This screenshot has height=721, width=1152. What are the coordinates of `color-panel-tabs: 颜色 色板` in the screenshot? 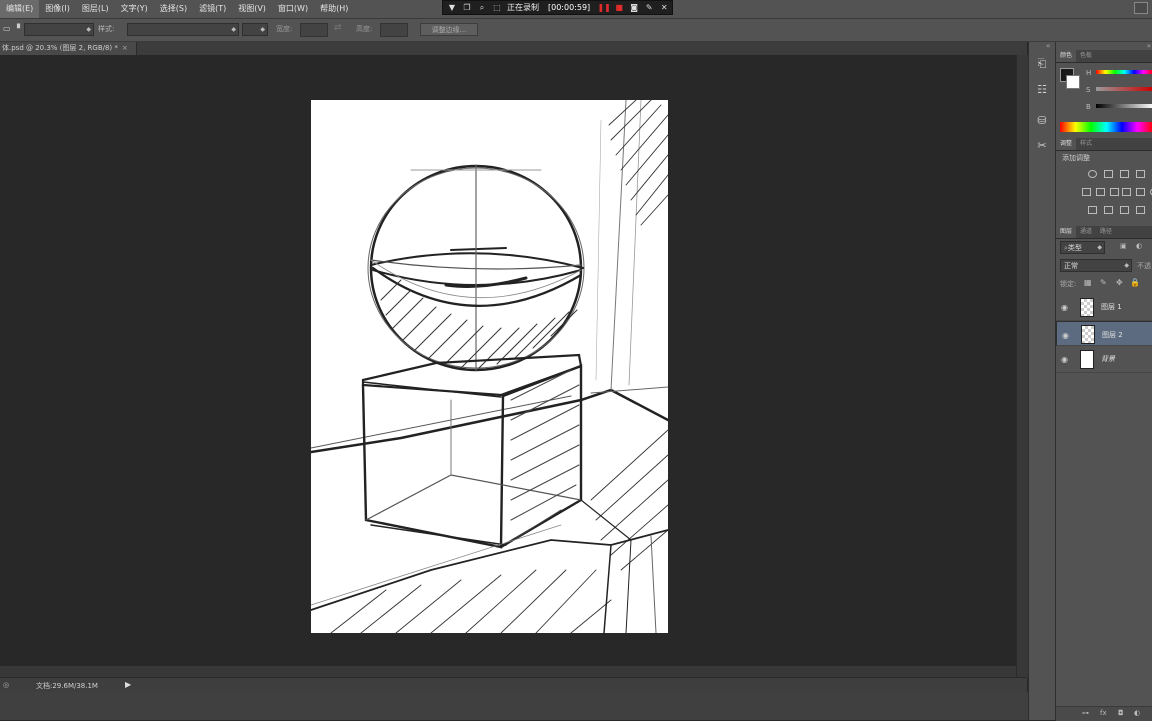 It's located at (1104, 56).